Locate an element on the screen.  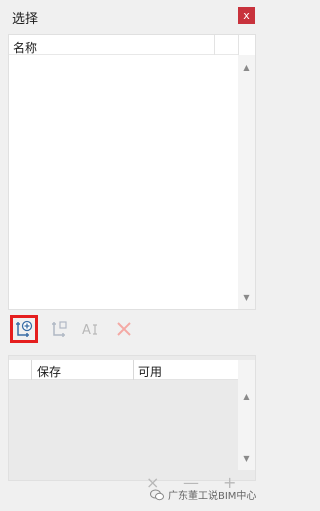
window-title: 选择 is located at coordinates (25, 19).